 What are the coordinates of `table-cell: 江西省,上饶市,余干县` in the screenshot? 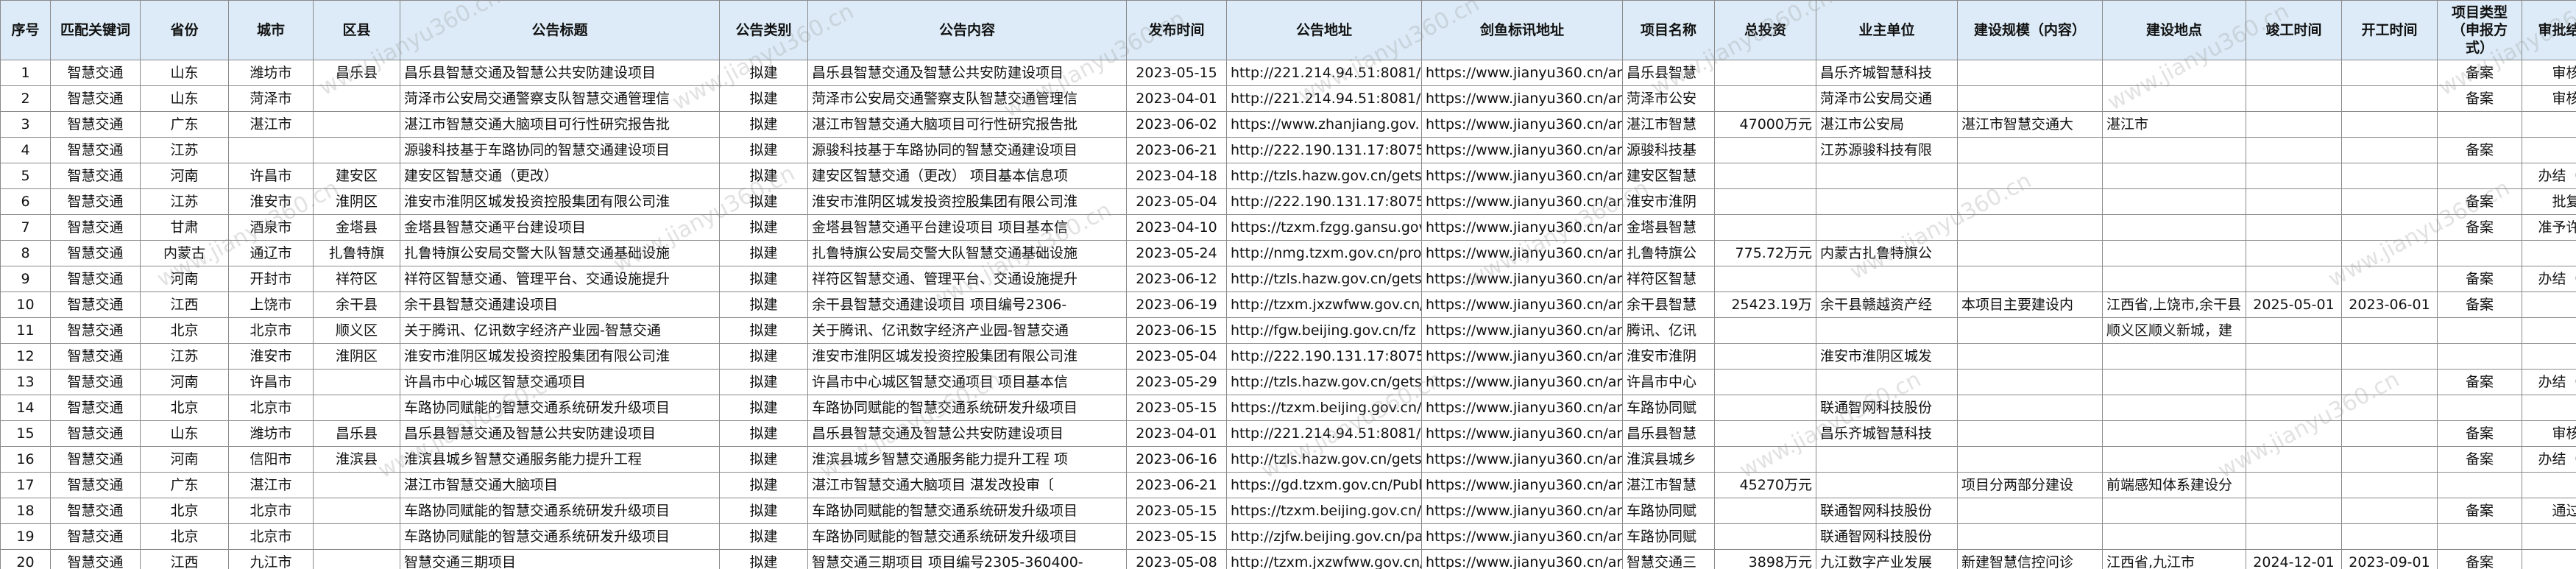 It's located at (2174, 305).